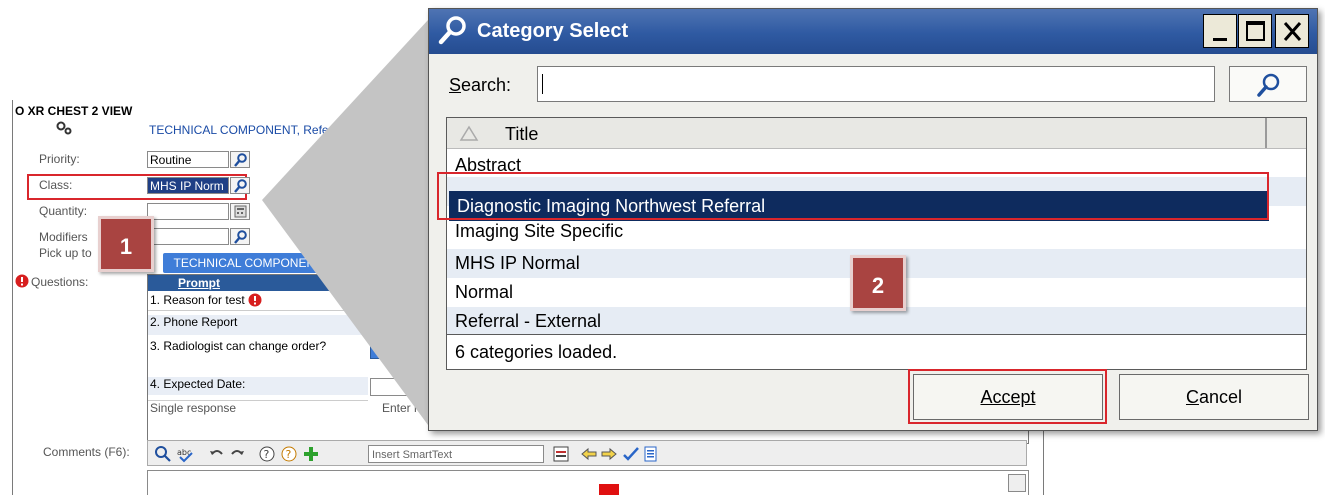 The height and width of the screenshot is (495, 1325). What do you see at coordinates (469, 133) in the screenshot?
I see `sort-ascending-icon` at bounding box center [469, 133].